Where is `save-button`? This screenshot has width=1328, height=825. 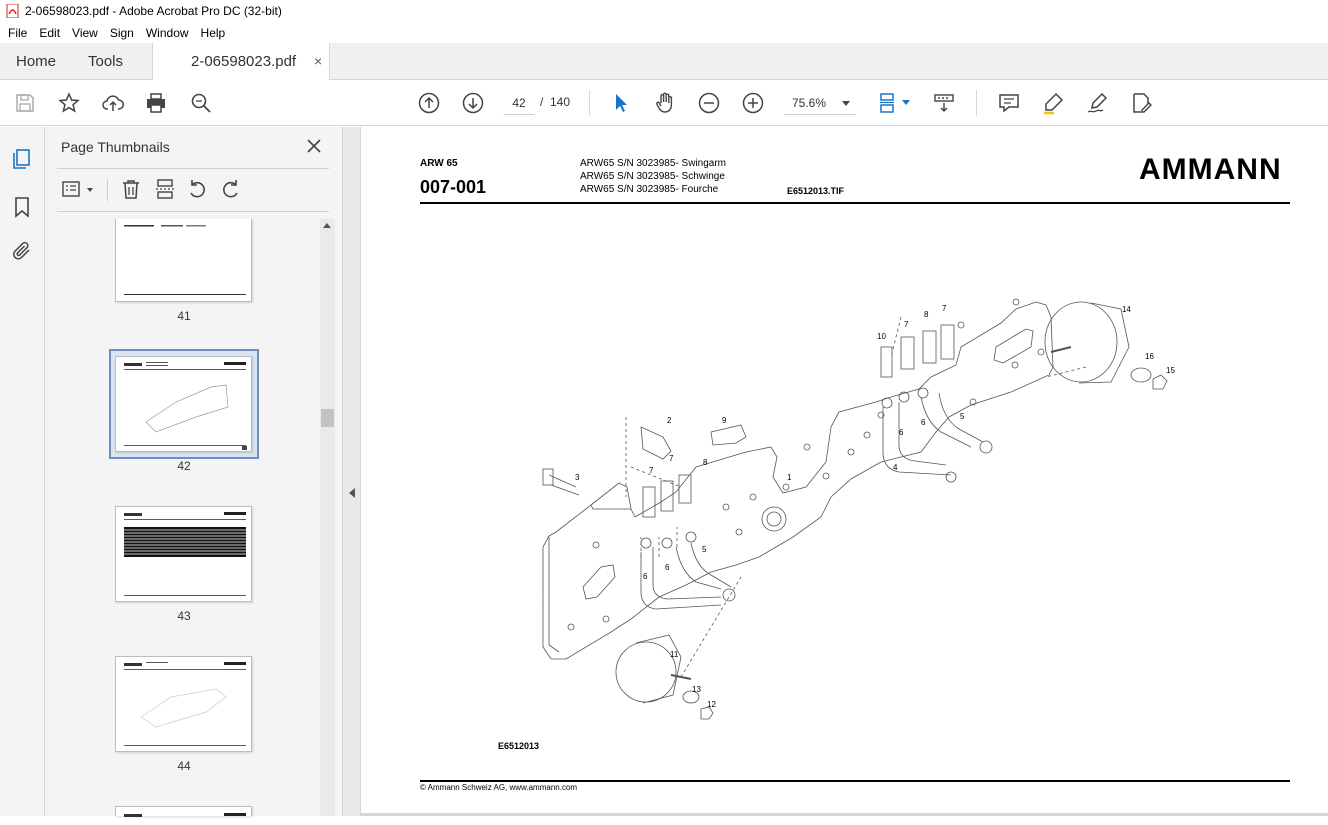 save-button is located at coordinates (25, 103).